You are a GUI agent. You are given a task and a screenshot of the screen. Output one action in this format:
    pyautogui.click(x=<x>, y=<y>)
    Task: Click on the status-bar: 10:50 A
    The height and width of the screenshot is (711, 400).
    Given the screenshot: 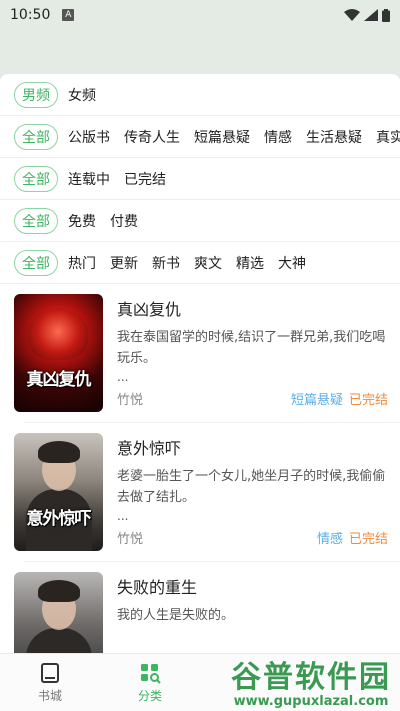 What is the action you would take?
    pyautogui.click(x=200, y=15)
    